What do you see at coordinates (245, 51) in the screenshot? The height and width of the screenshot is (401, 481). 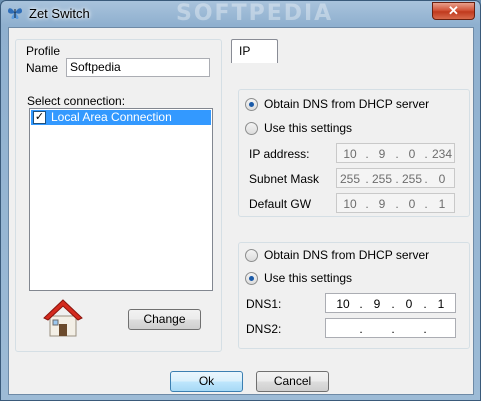 I see `tab-ip-label: IP` at bounding box center [245, 51].